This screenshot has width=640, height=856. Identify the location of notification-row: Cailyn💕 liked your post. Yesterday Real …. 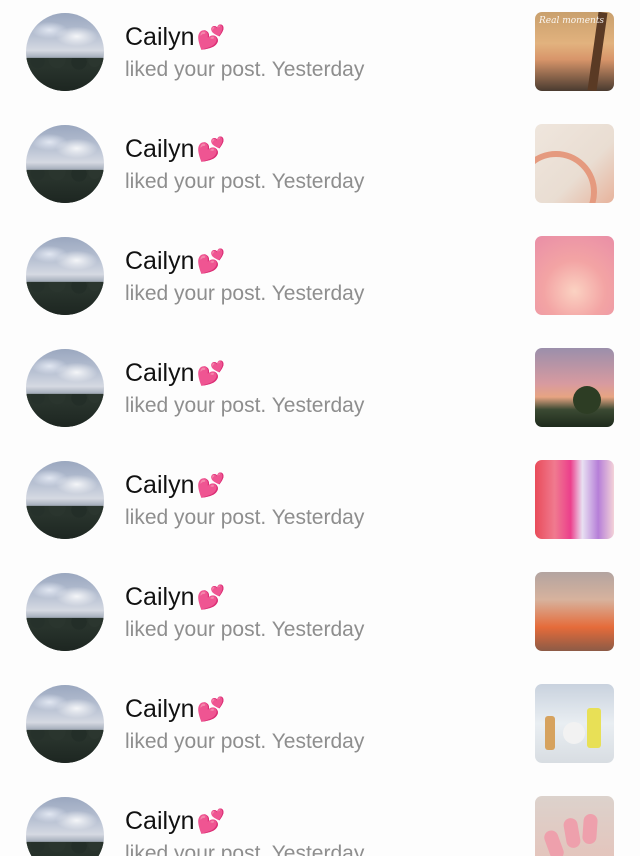
(320, 56).